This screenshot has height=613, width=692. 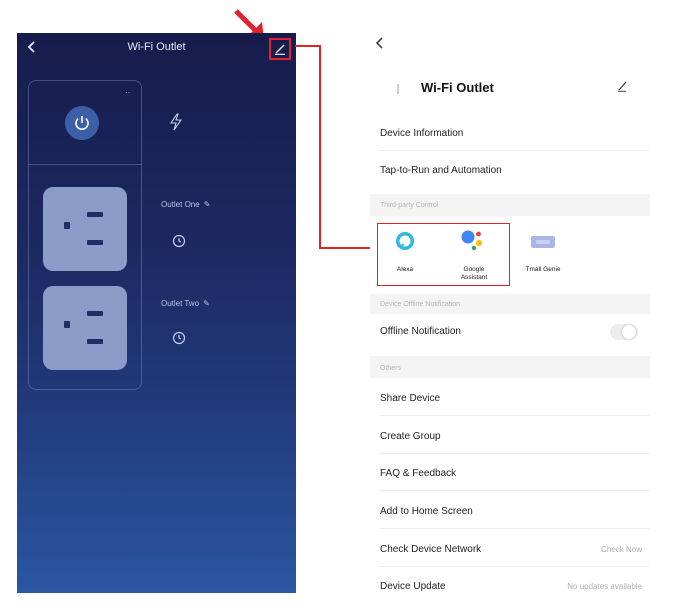 I want to click on outlet-one-socket, so click(x=85, y=229).